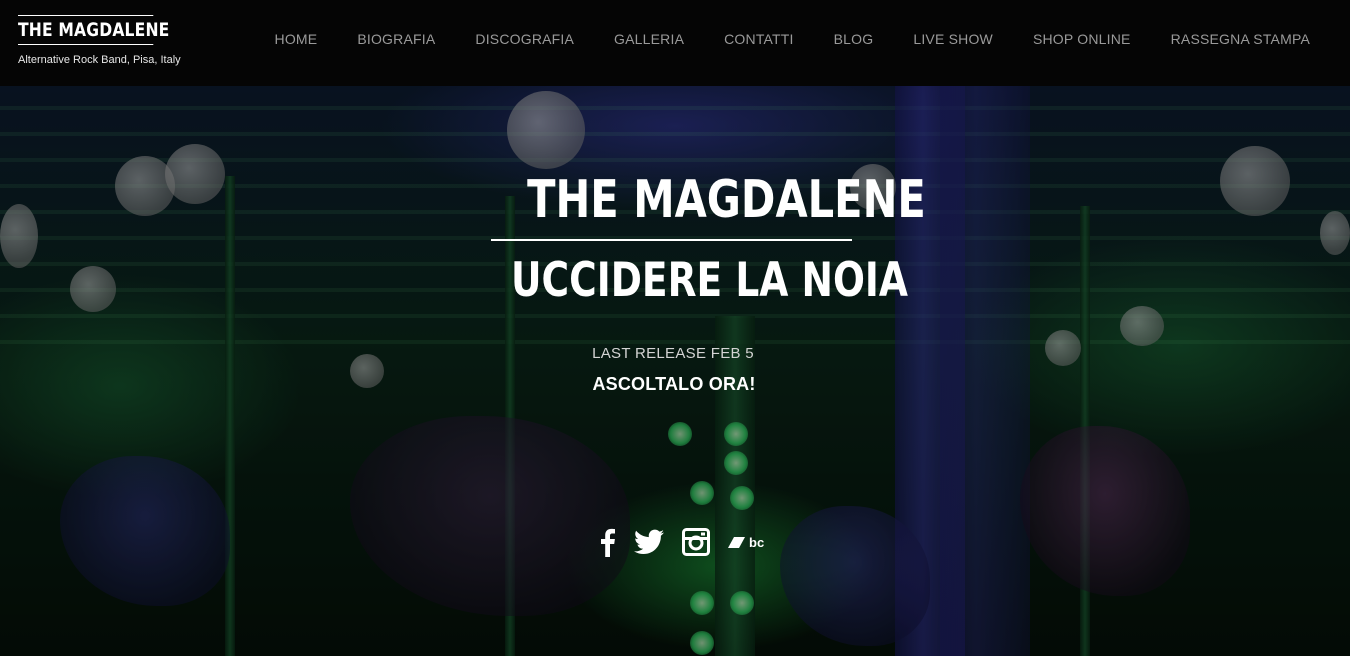 The width and height of the screenshot is (1350, 656). Describe the element at coordinates (93, 30) in the screenshot. I see `site-logo-title: THE MAGDALENE` at that location.